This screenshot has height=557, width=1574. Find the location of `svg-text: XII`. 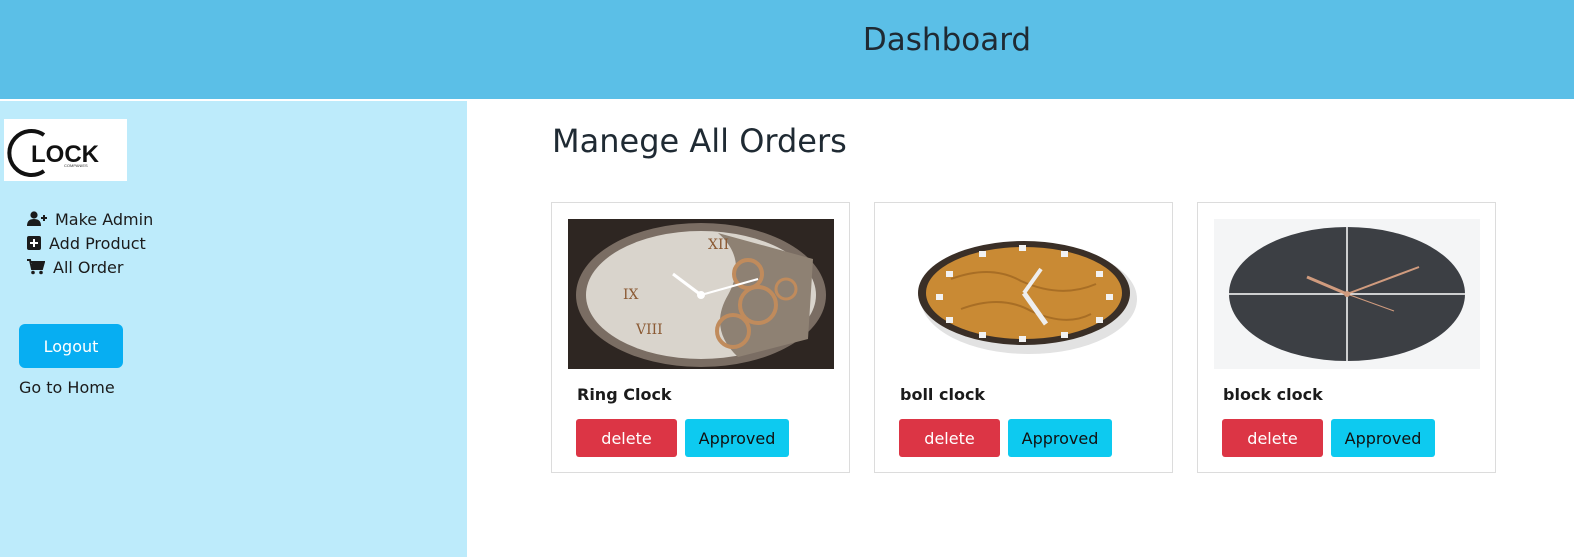

svg-text: XII is located at coordinates (718, 245).